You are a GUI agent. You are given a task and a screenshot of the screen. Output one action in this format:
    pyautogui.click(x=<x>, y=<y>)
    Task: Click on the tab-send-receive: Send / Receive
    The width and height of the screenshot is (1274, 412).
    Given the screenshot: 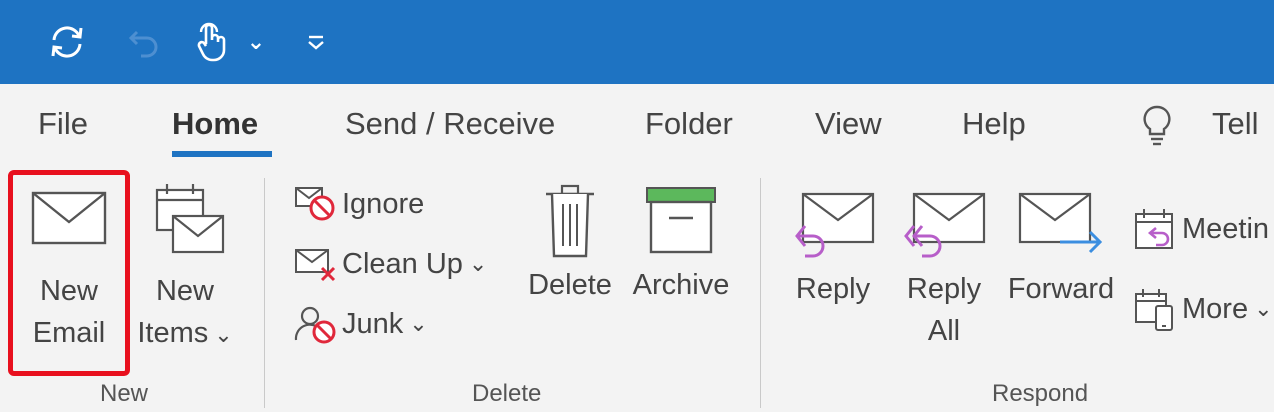 What is the action you would take?
    pyautogui.click(x=450, y=124)
    